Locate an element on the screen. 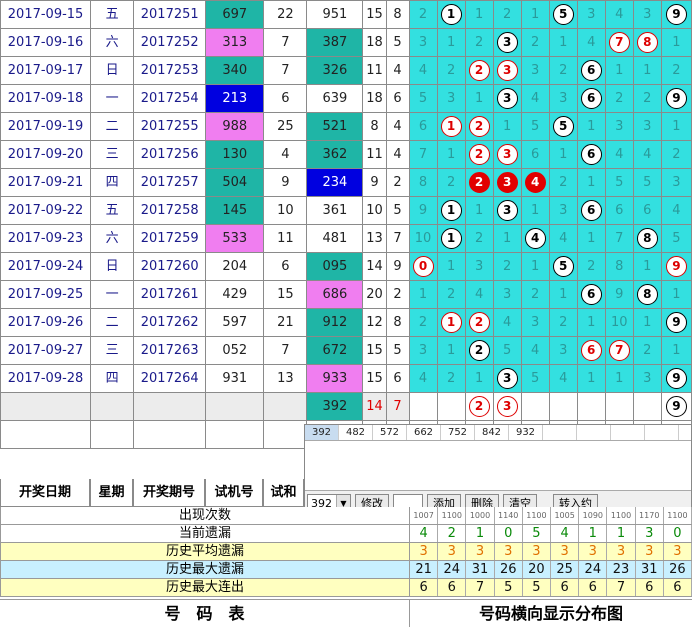 The image size is (692, 628). number-tab: 662 is located at coordinates (424, 432).